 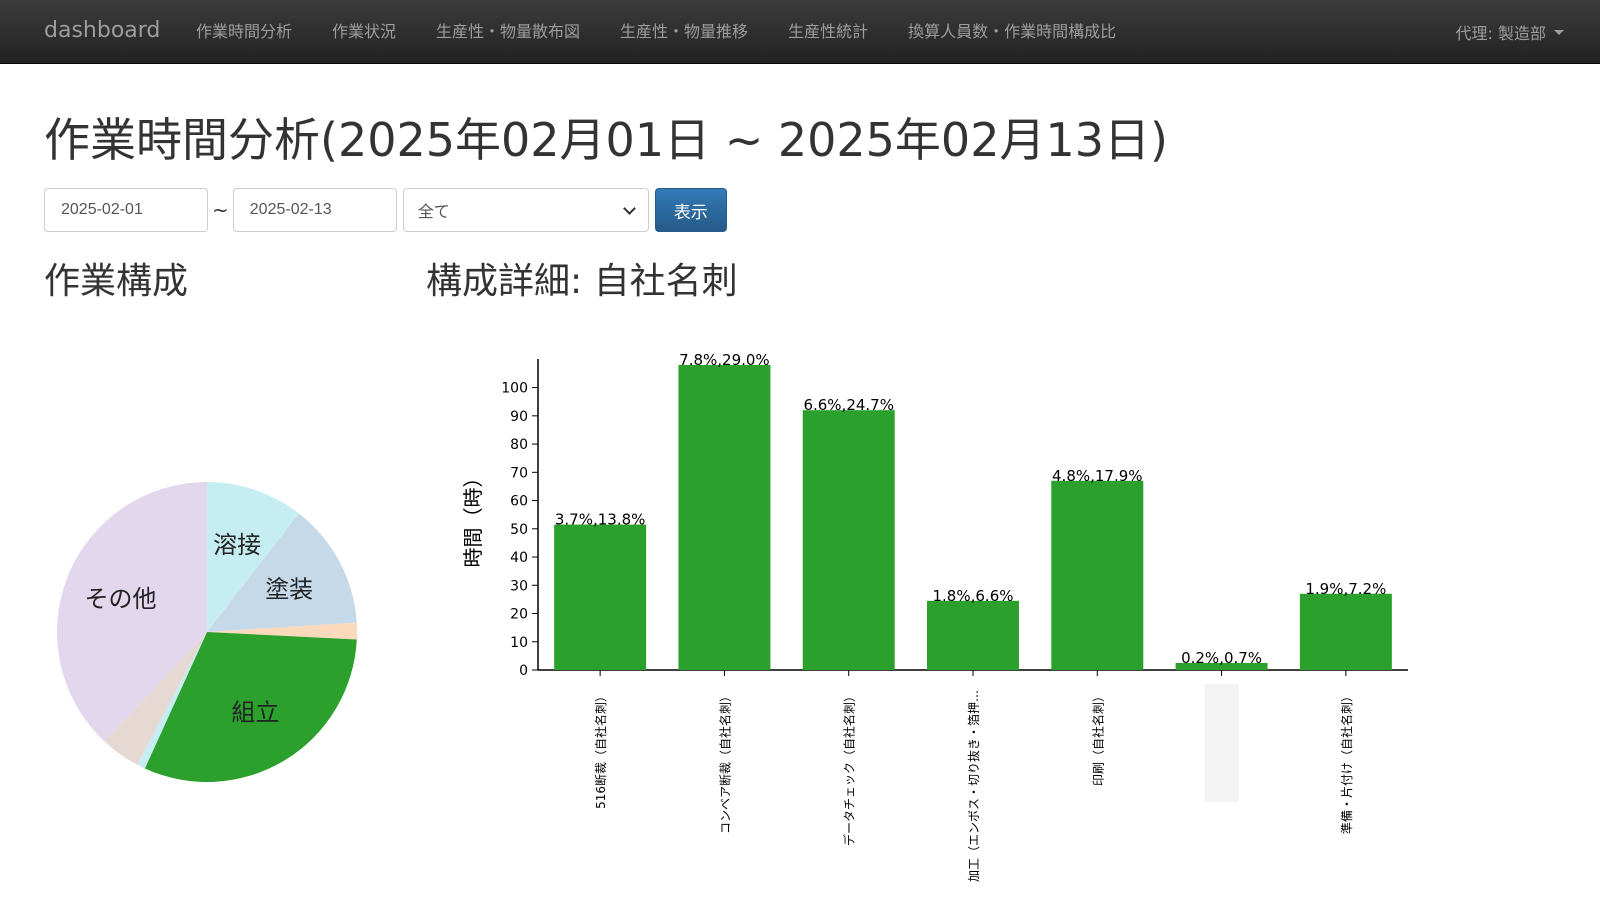 What do you see at coordinates (600, 749) in the screenshot?
I see `x-tick-label: 516断裁（自社名刺）` at bounding box center [600, 749].